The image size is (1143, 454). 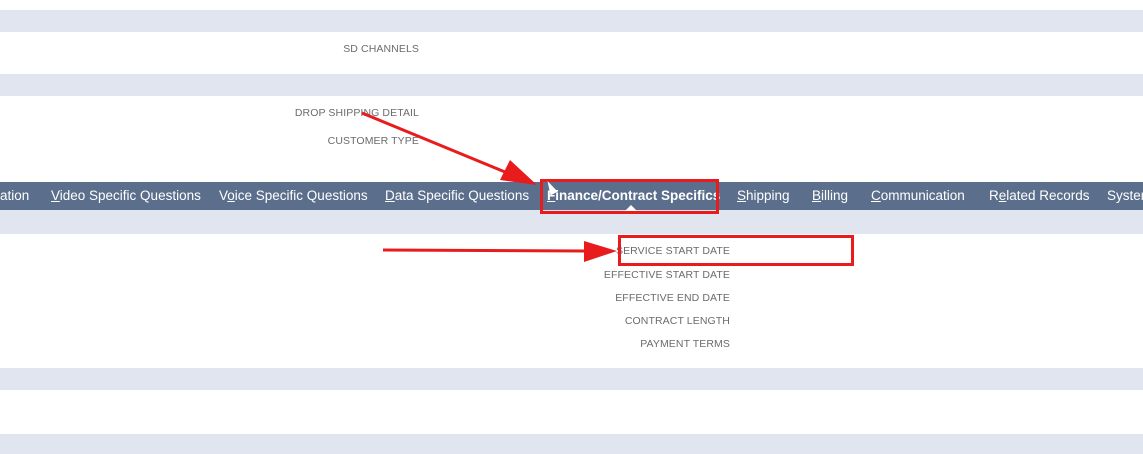 I want to click on annotation-arrow-to-field, so click(x=499, y=251).